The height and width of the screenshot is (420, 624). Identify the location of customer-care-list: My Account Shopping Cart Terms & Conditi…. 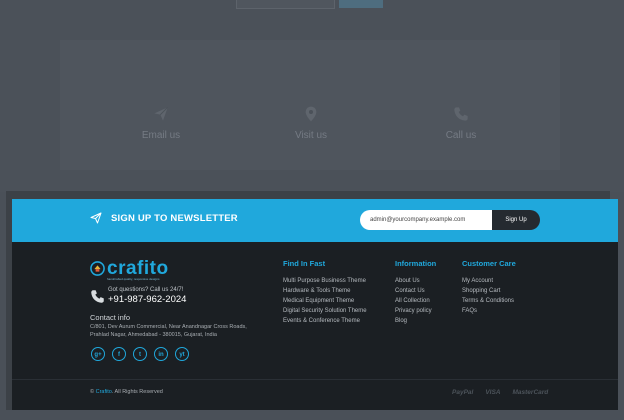
(488, 296).